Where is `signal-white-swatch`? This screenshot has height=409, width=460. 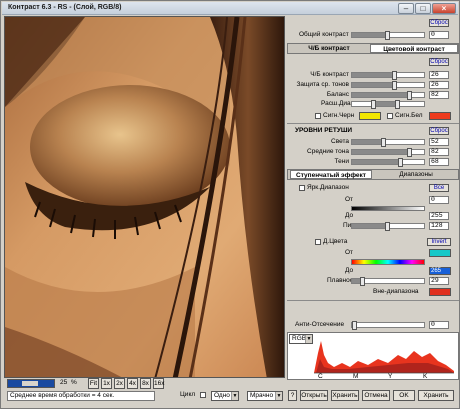 signal-white-swatch is located at coordinates (440, 116).